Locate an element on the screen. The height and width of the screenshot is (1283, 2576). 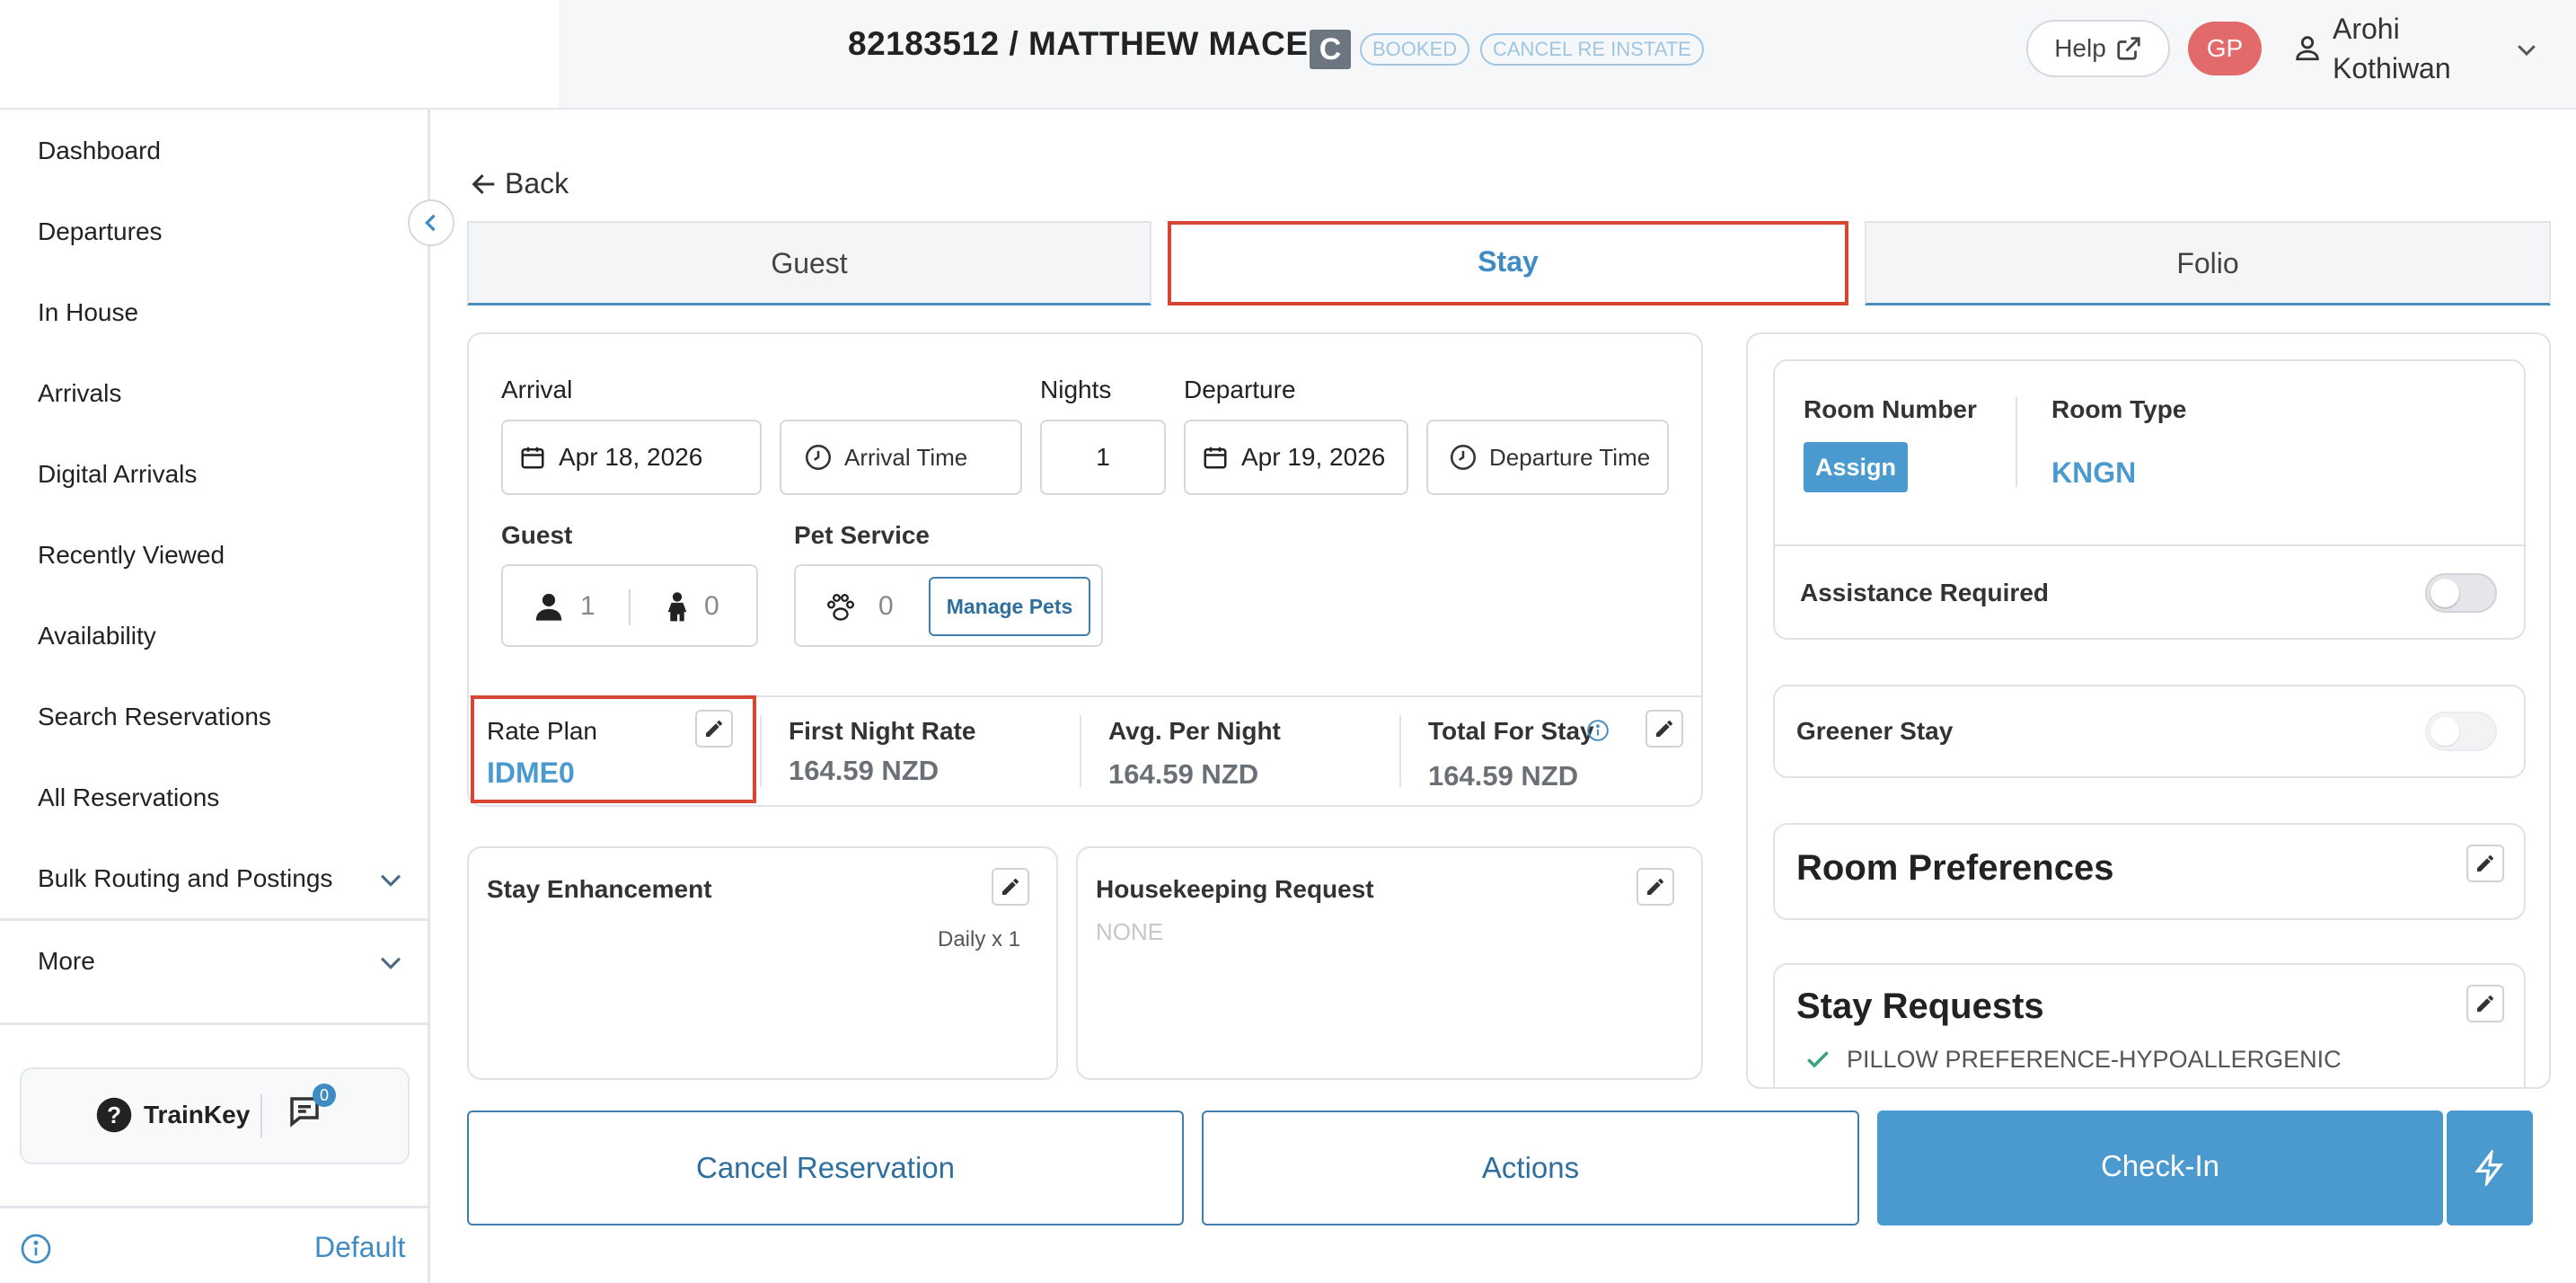
sidebar-item-digital-arrivals: Digital Arrivals is located at coordinates (117, 474).